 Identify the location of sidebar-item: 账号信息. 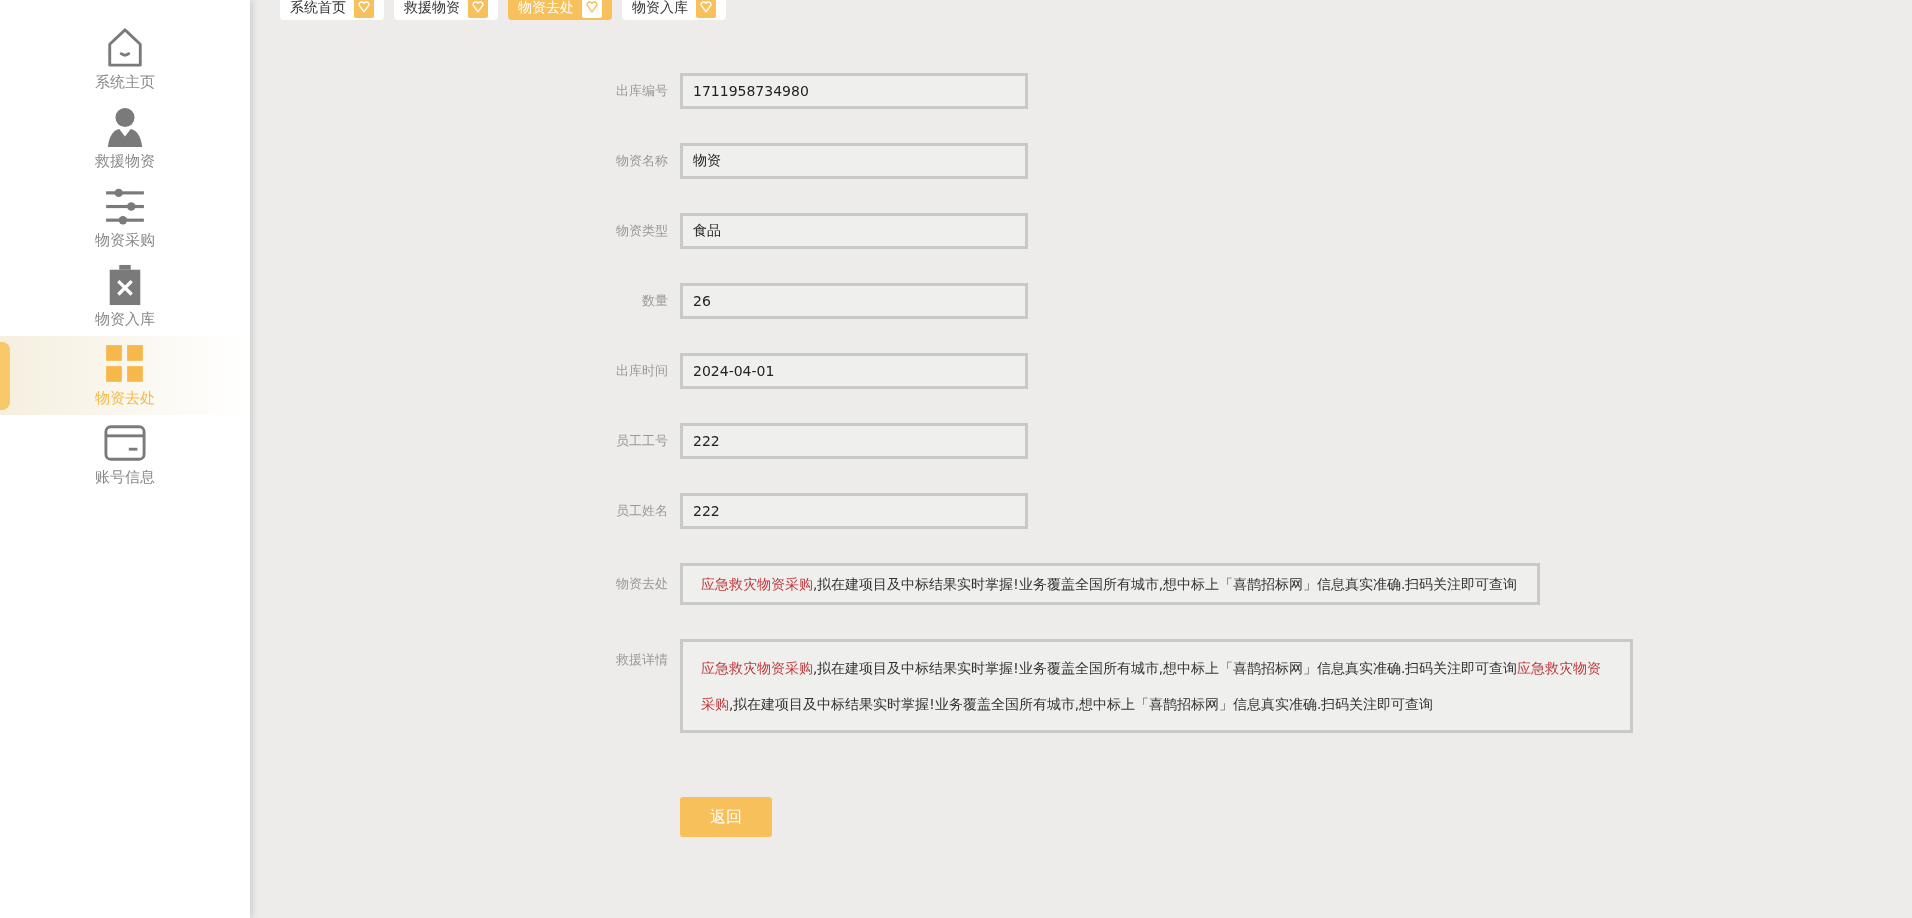
(125, 454).